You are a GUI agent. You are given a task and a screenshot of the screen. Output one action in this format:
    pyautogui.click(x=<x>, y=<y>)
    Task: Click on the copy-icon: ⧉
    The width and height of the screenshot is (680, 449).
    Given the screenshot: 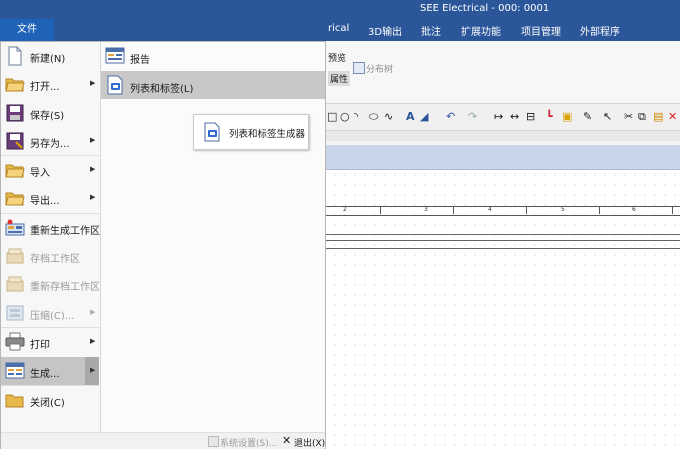 What is the action you would take?
    pyautogui.click(x=642, y=117)
    